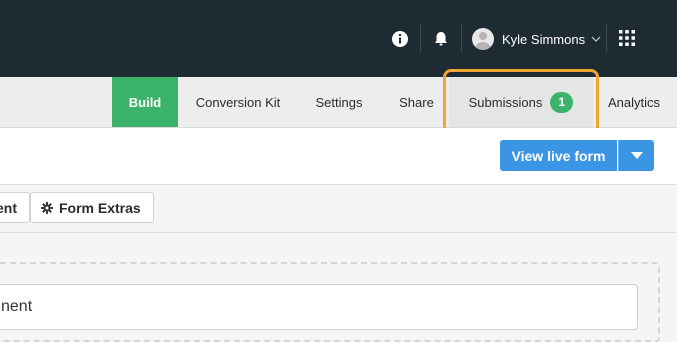 The height and width of the screenshot is (342, 677). I want to click on user-name: Kyle Simmons, so click(544, 39).